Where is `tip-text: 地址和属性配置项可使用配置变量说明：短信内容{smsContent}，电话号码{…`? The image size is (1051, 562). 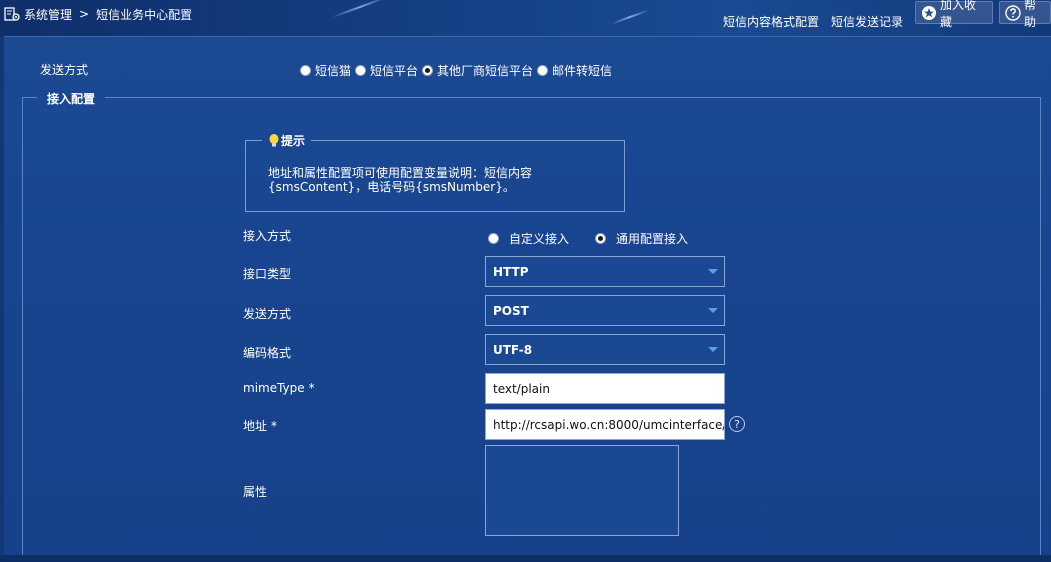 tip-text: 地址和属性配置项可使用配置变量说明：短信内容{smsContent}，电话号码{… is located at coordinates (400, 180).